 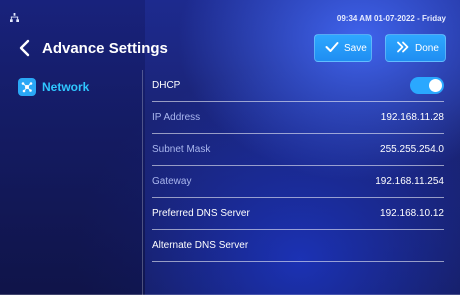 I want to click on double-chevron-right-icon, so click(x=403, y=48).